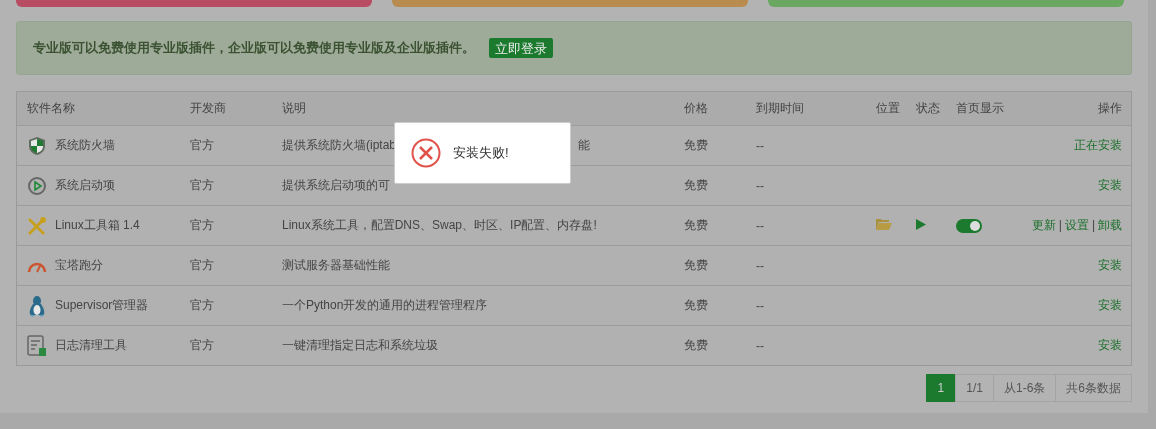 The width and height of the screenshot is (1156, 429). Describe the element at coordinates (360, 345) in the screenshot. I see `description-text: 一键清理指定日志和系统垃圾` at that location.